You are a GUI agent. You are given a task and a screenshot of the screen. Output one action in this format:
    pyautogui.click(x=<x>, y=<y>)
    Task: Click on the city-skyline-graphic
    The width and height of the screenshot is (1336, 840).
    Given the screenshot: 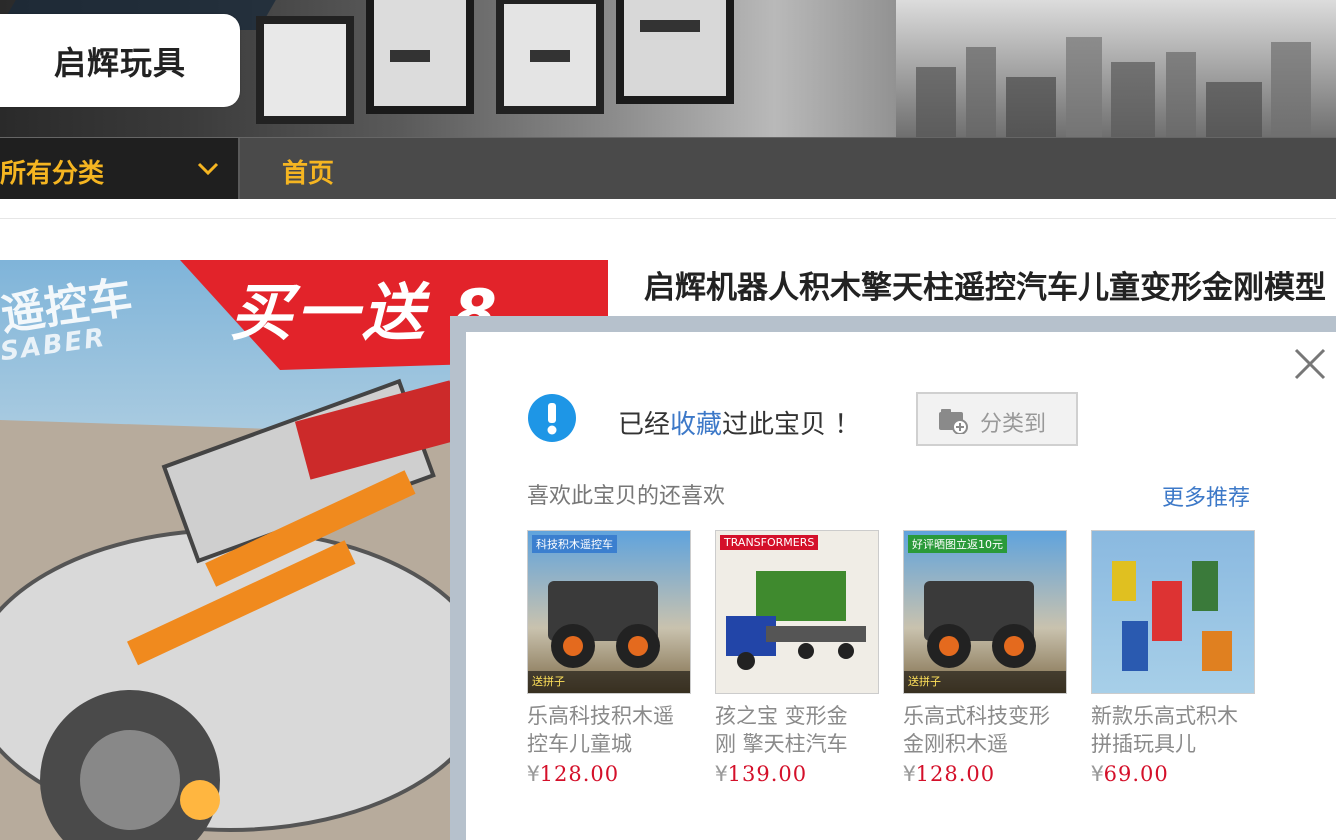 What is the action you would take?
    pyautogui.click(x=1113, y=87)
    